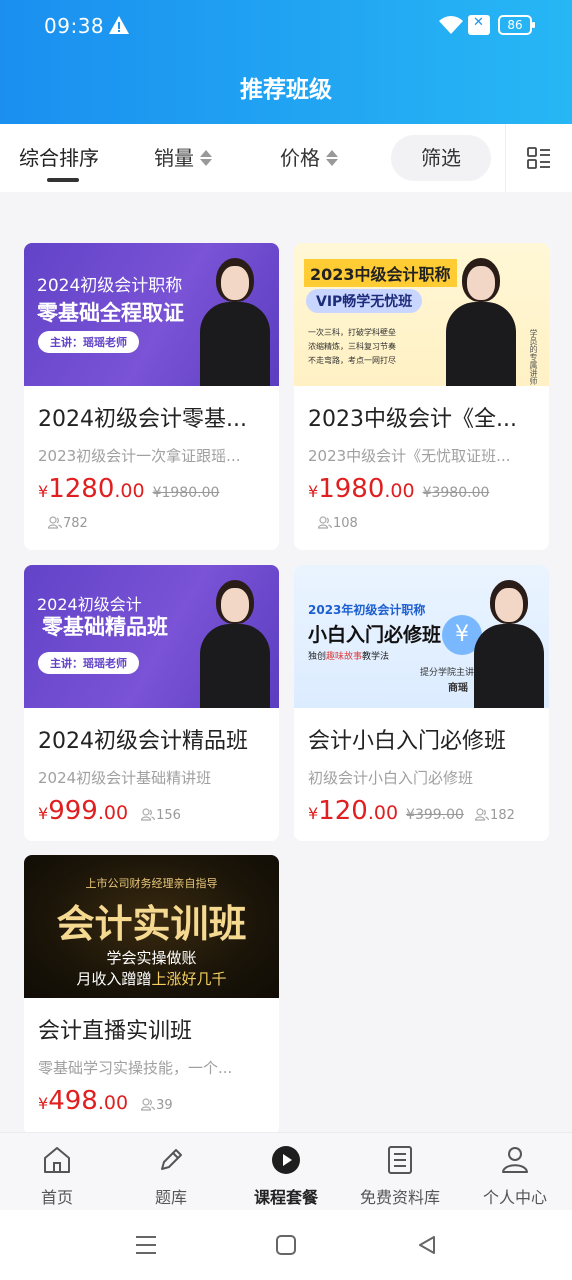 Image resolution: width=572 pixels, height=1280 pixels. I want to click on course-price: ¥498.00 39, so click(105, 1101).